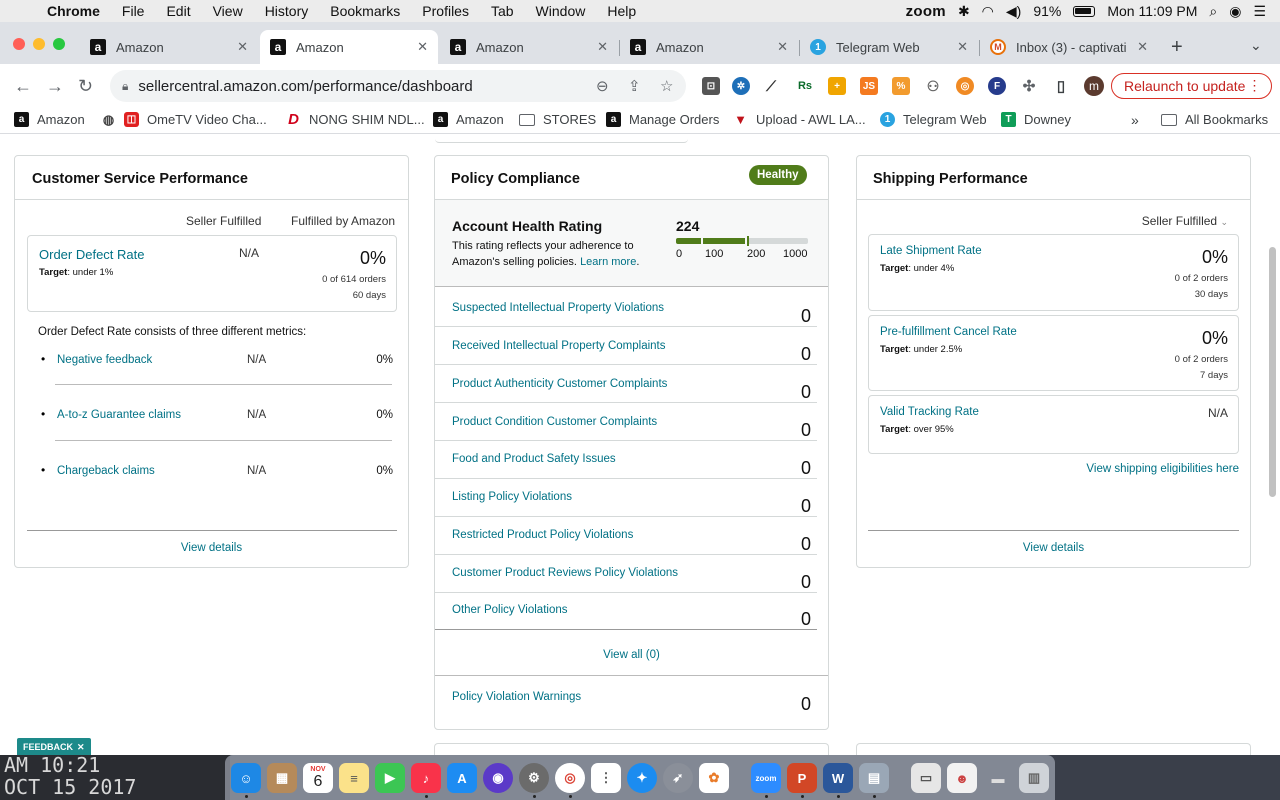 The width and height of the screenshot is (1280, 800). I want to click on zoom-status-item: zoom, so click(926, 11).